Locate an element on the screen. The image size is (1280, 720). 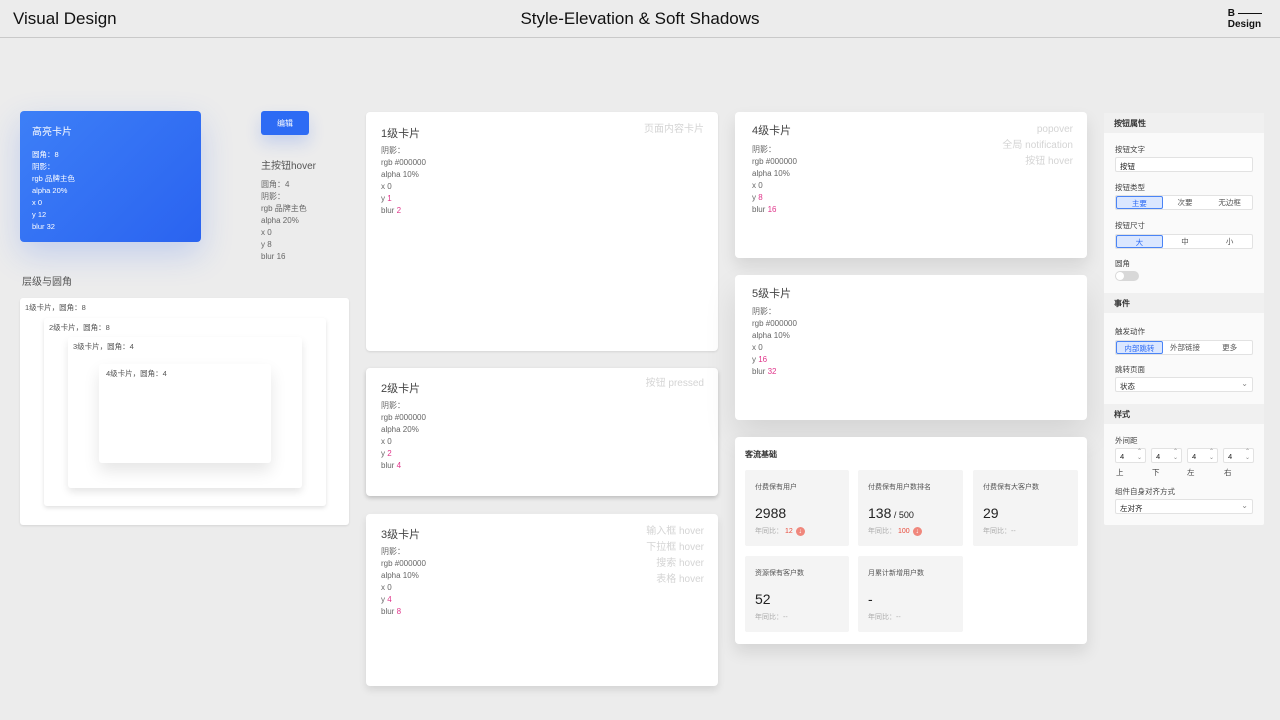
metric-tile: 付费保有用户 2988 年同比： 12 ↓ is located at coordinates (797, 508).